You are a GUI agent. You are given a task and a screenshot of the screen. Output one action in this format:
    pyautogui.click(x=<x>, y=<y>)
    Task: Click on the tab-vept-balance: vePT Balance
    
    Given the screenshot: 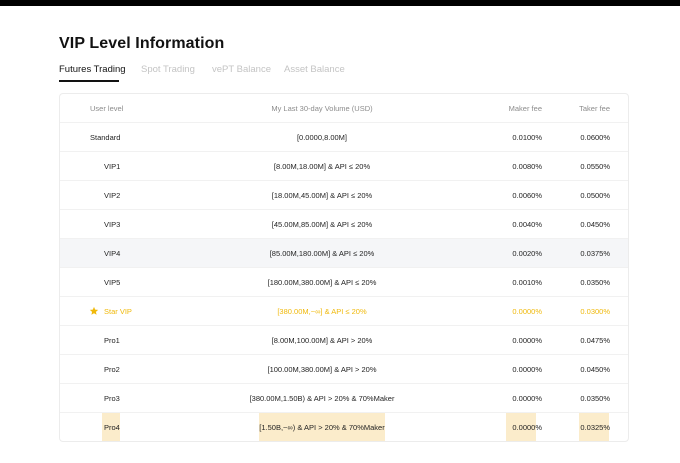 What is the action you would take?
    pyautogui.click(x=241, y=69)
    